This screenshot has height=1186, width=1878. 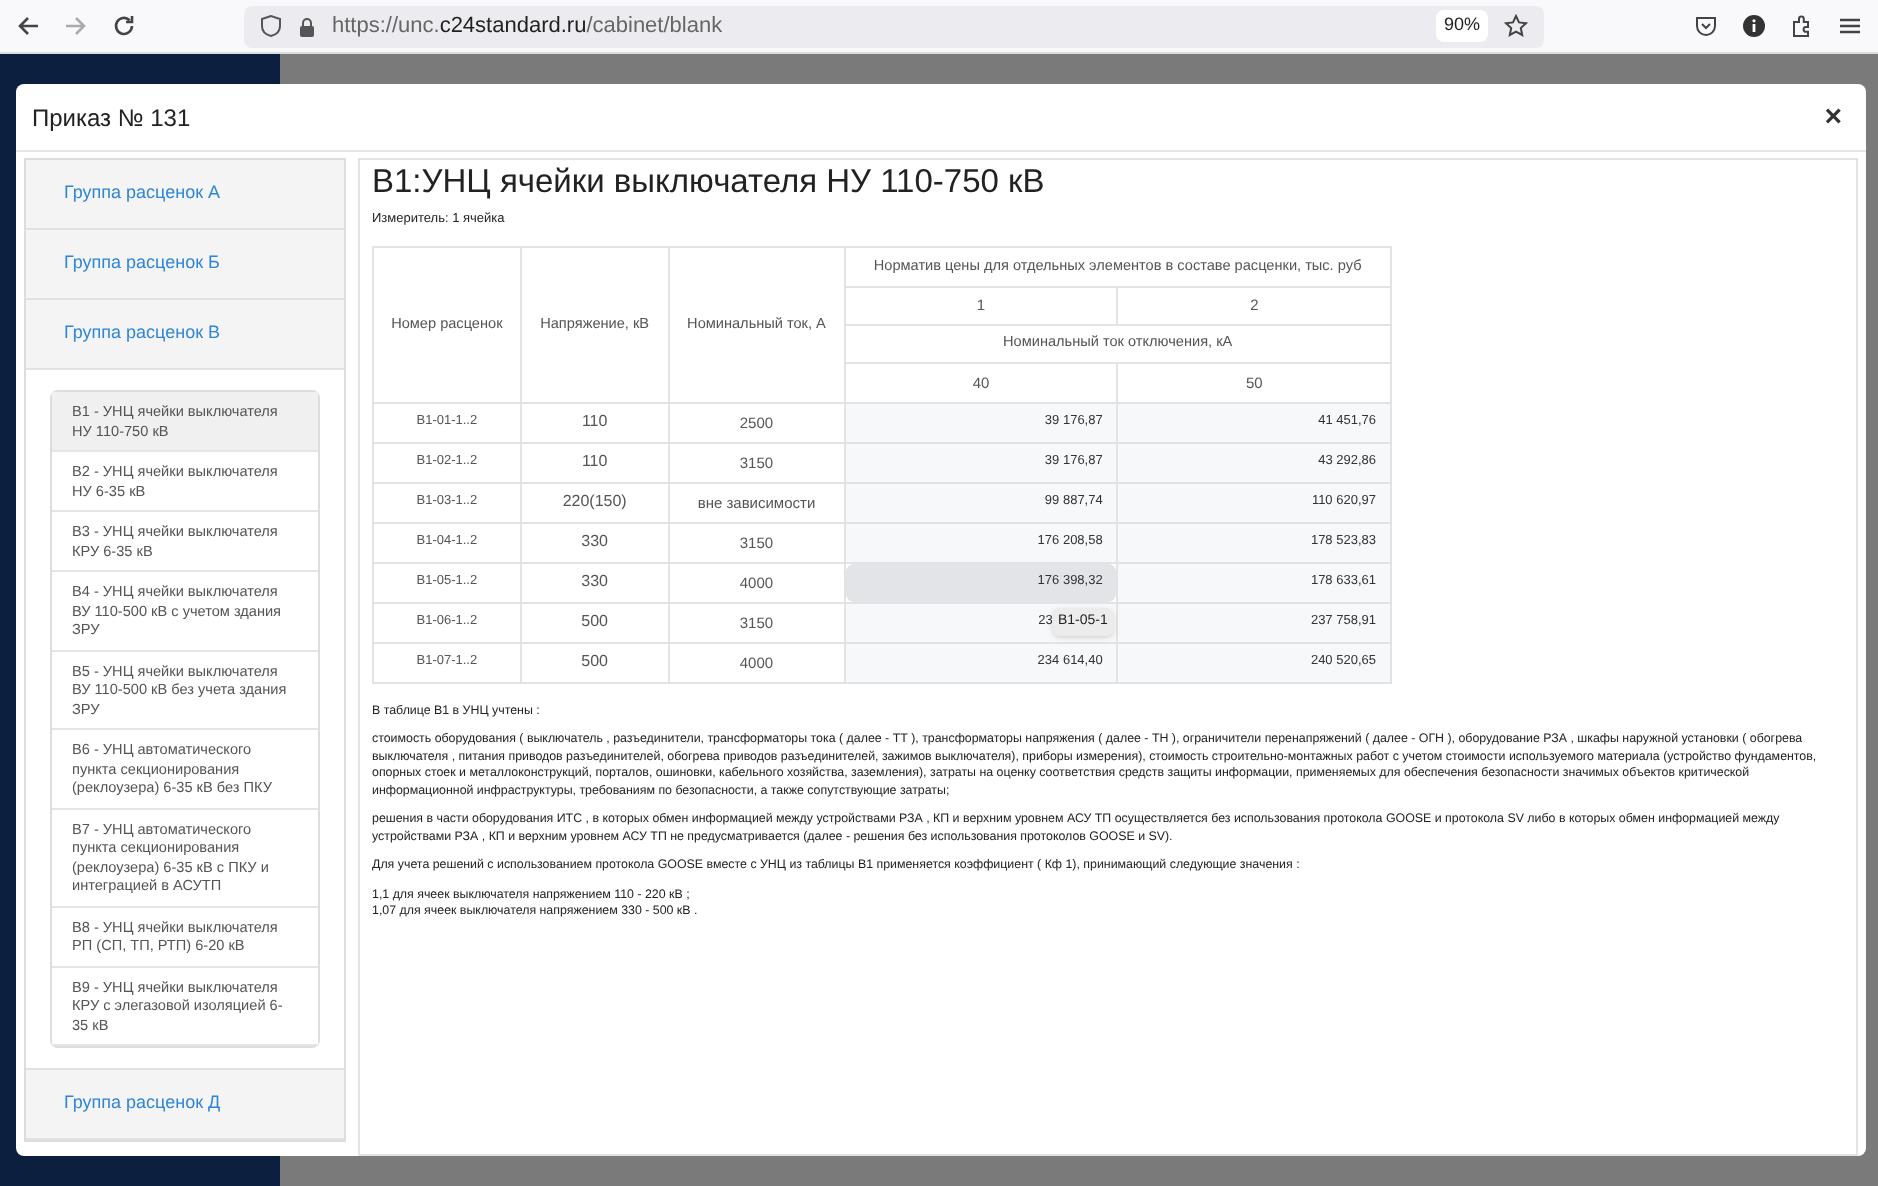 I want to click on lock-icon, so click(x=307, y=26).